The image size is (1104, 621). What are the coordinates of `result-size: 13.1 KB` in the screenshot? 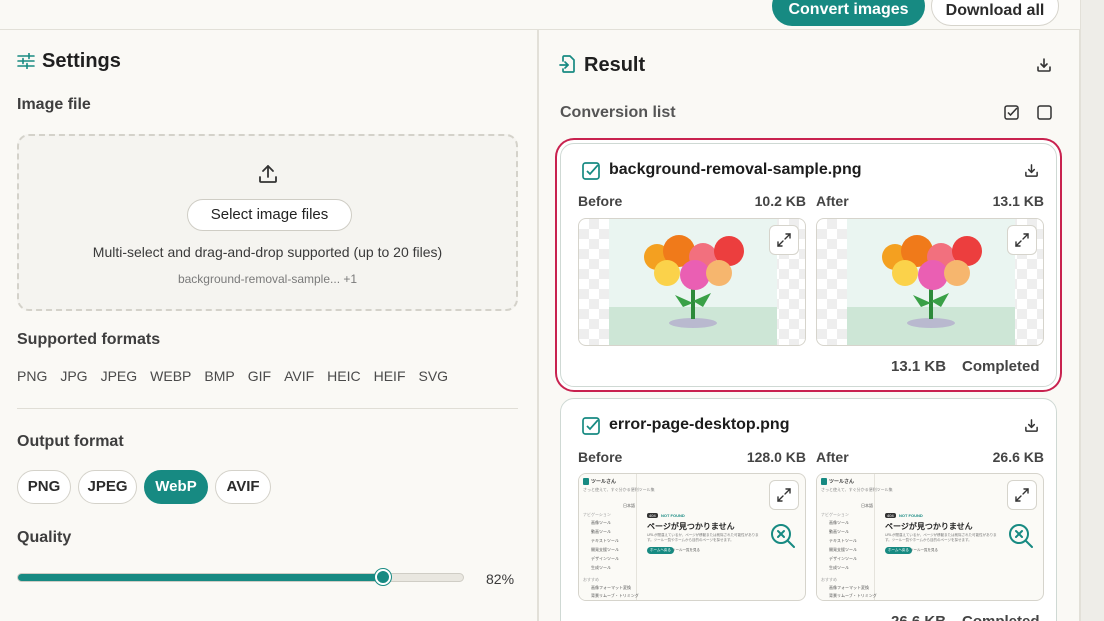 It's located at (919, 366).